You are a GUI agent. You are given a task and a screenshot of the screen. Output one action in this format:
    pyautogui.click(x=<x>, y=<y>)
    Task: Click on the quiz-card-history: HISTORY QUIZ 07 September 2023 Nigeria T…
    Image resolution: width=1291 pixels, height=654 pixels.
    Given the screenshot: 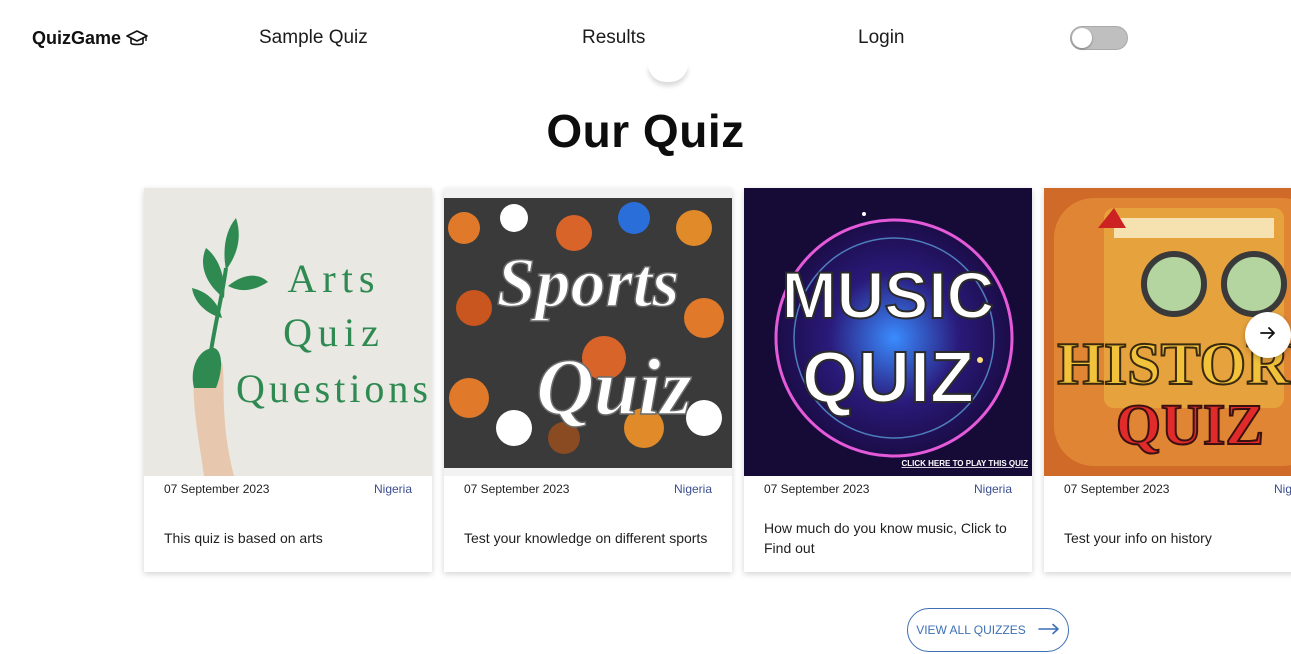 What is the action you would take?
    pyautogui.click(x=1167, y=380)
    